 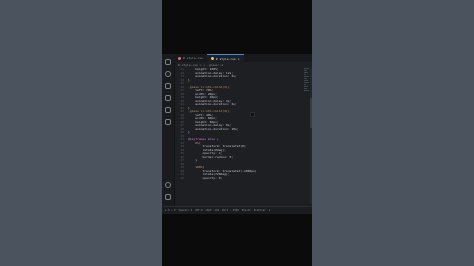 What do you see at coordinates (230, 210) in the screenshot?
I see `status-item: Port : 5500` at bounding box center [230, 210].